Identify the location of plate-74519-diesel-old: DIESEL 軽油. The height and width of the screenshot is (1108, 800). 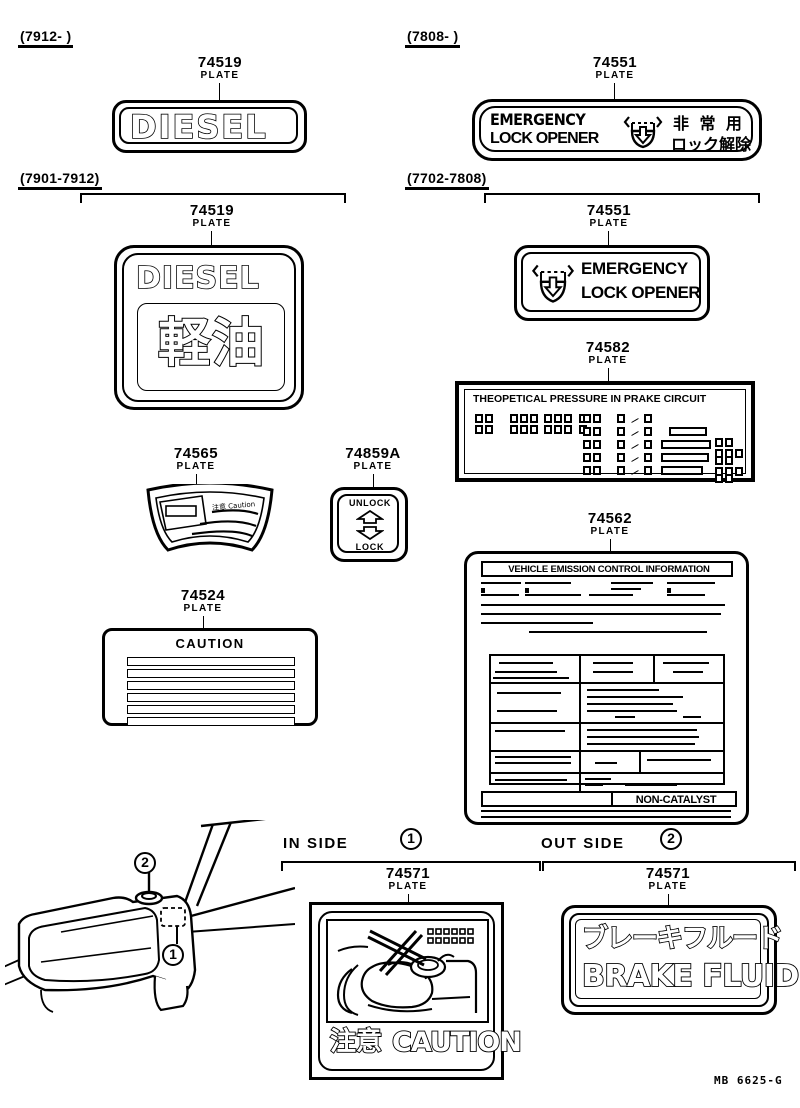
(209, 327).